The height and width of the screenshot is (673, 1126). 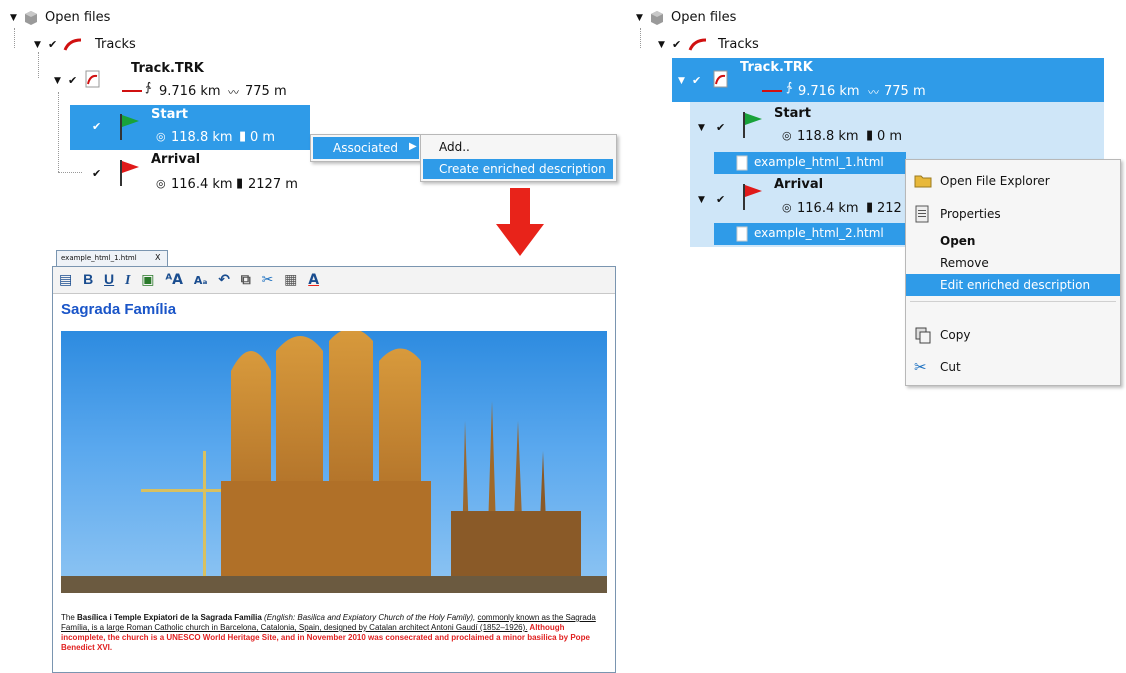 I want to click on cut-icon: ✂, so click(x=268, y=280).